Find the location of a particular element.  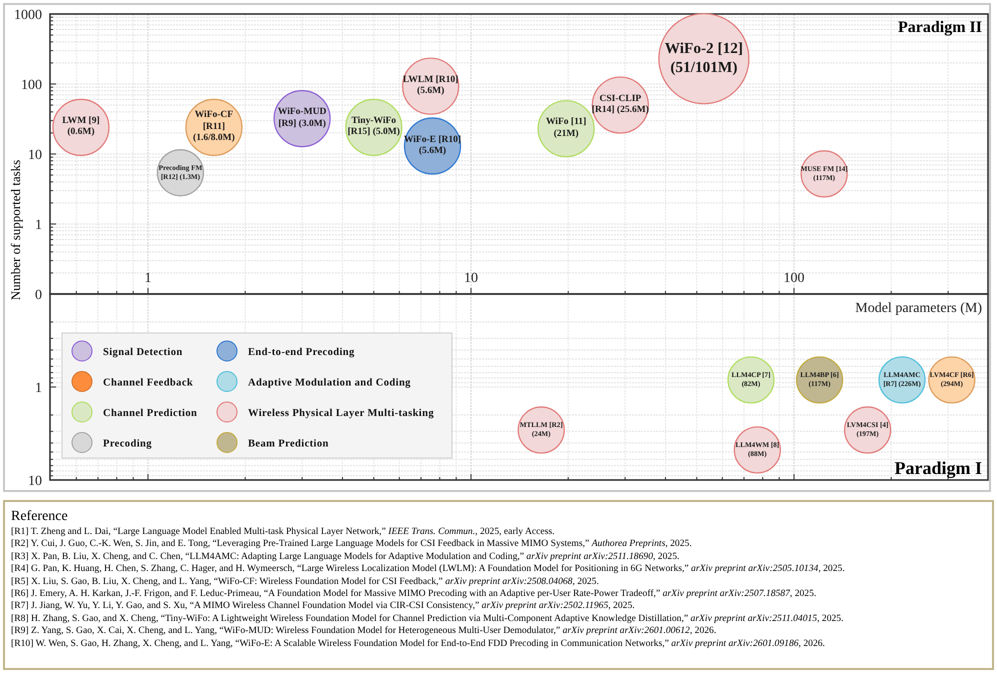

bubble-label: WiFo-E [R10] (5.6M) is located at coordinates (432, 146).